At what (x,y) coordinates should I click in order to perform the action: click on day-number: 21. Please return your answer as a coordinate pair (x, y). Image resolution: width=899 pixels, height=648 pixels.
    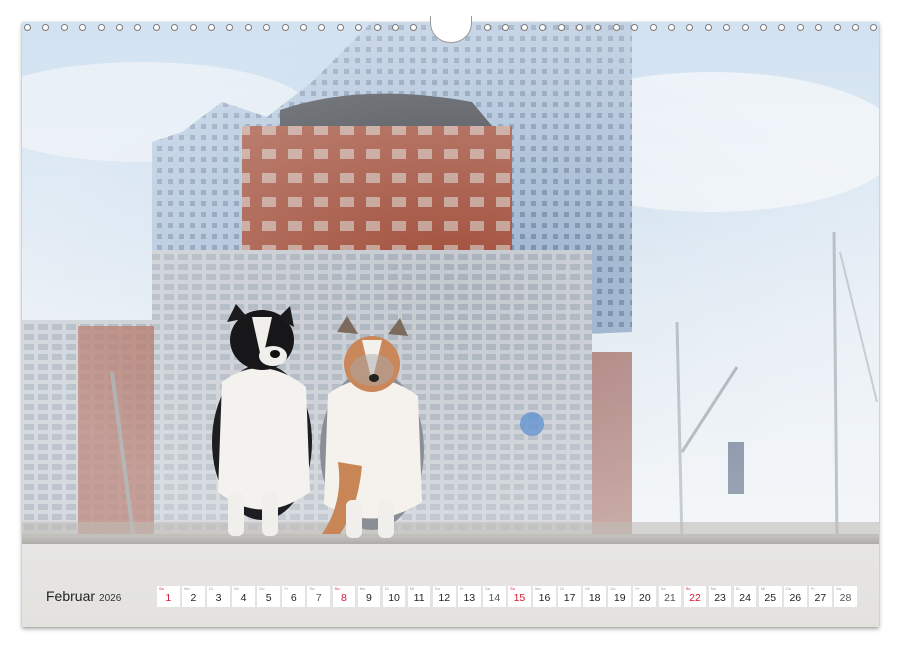
    Looking at the image, I should click on (670, 598).